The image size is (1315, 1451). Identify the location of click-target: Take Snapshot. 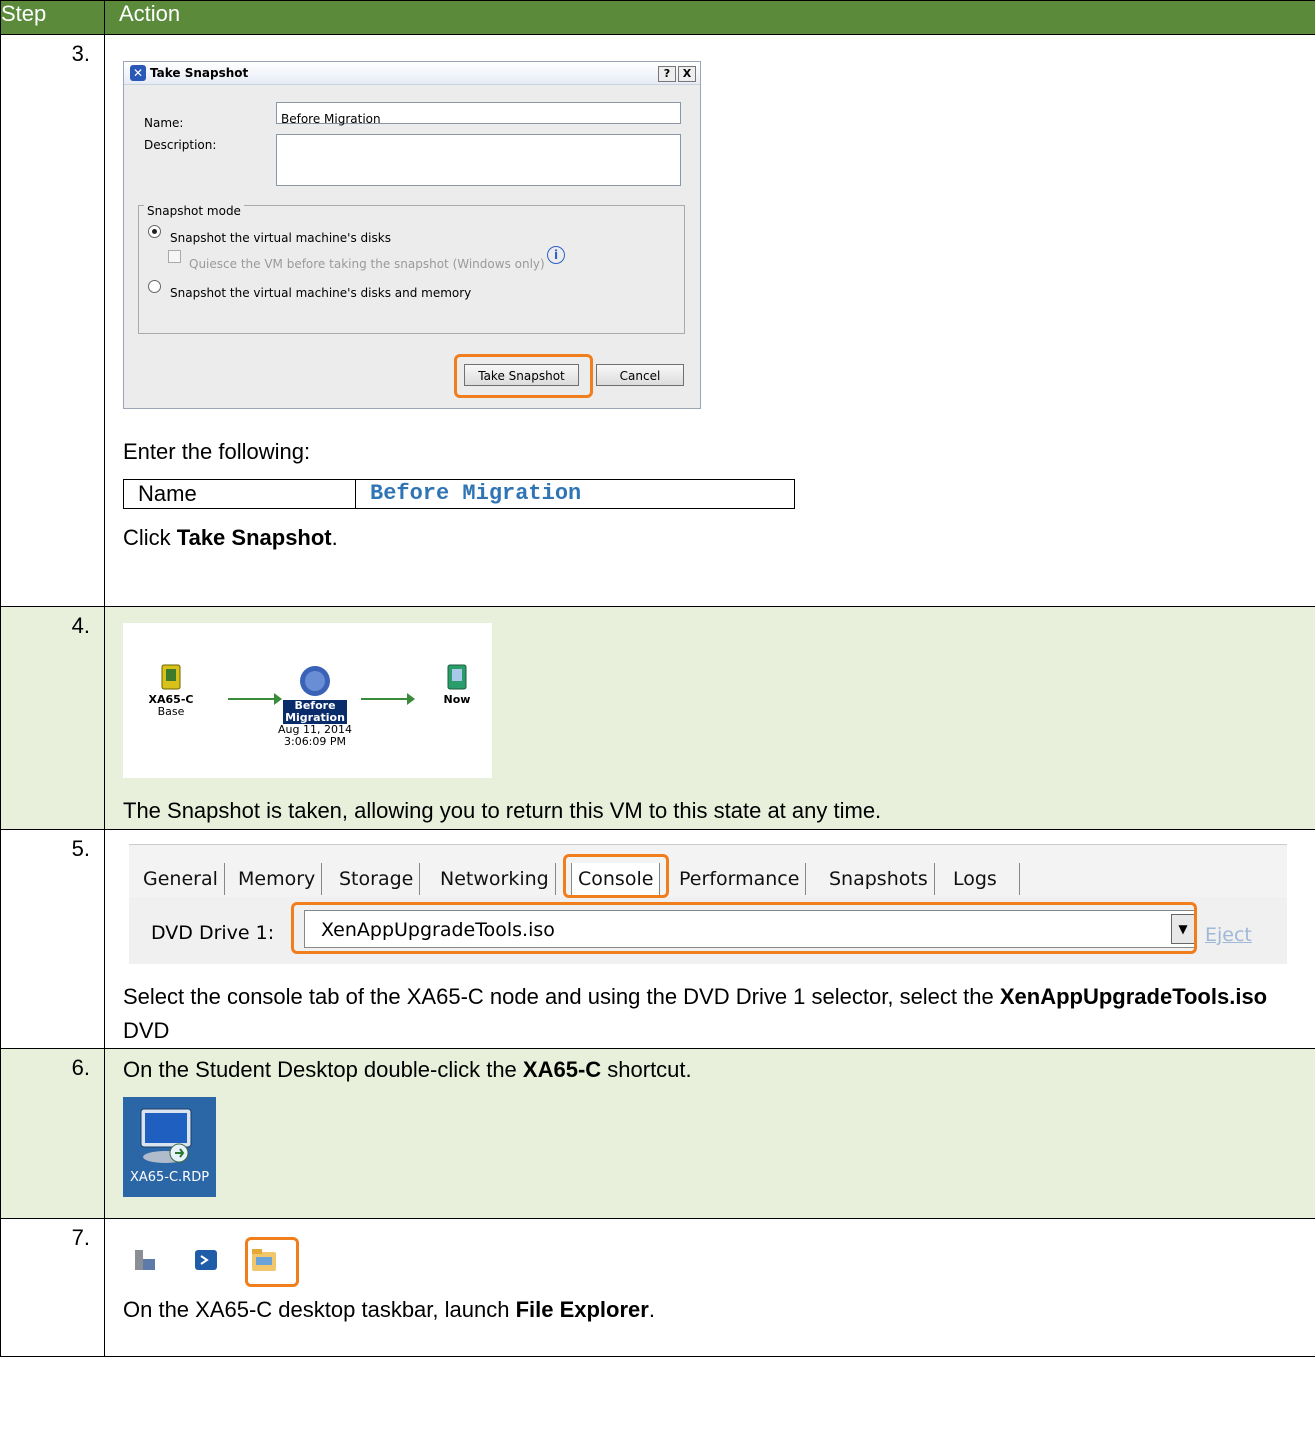
(254, 537).